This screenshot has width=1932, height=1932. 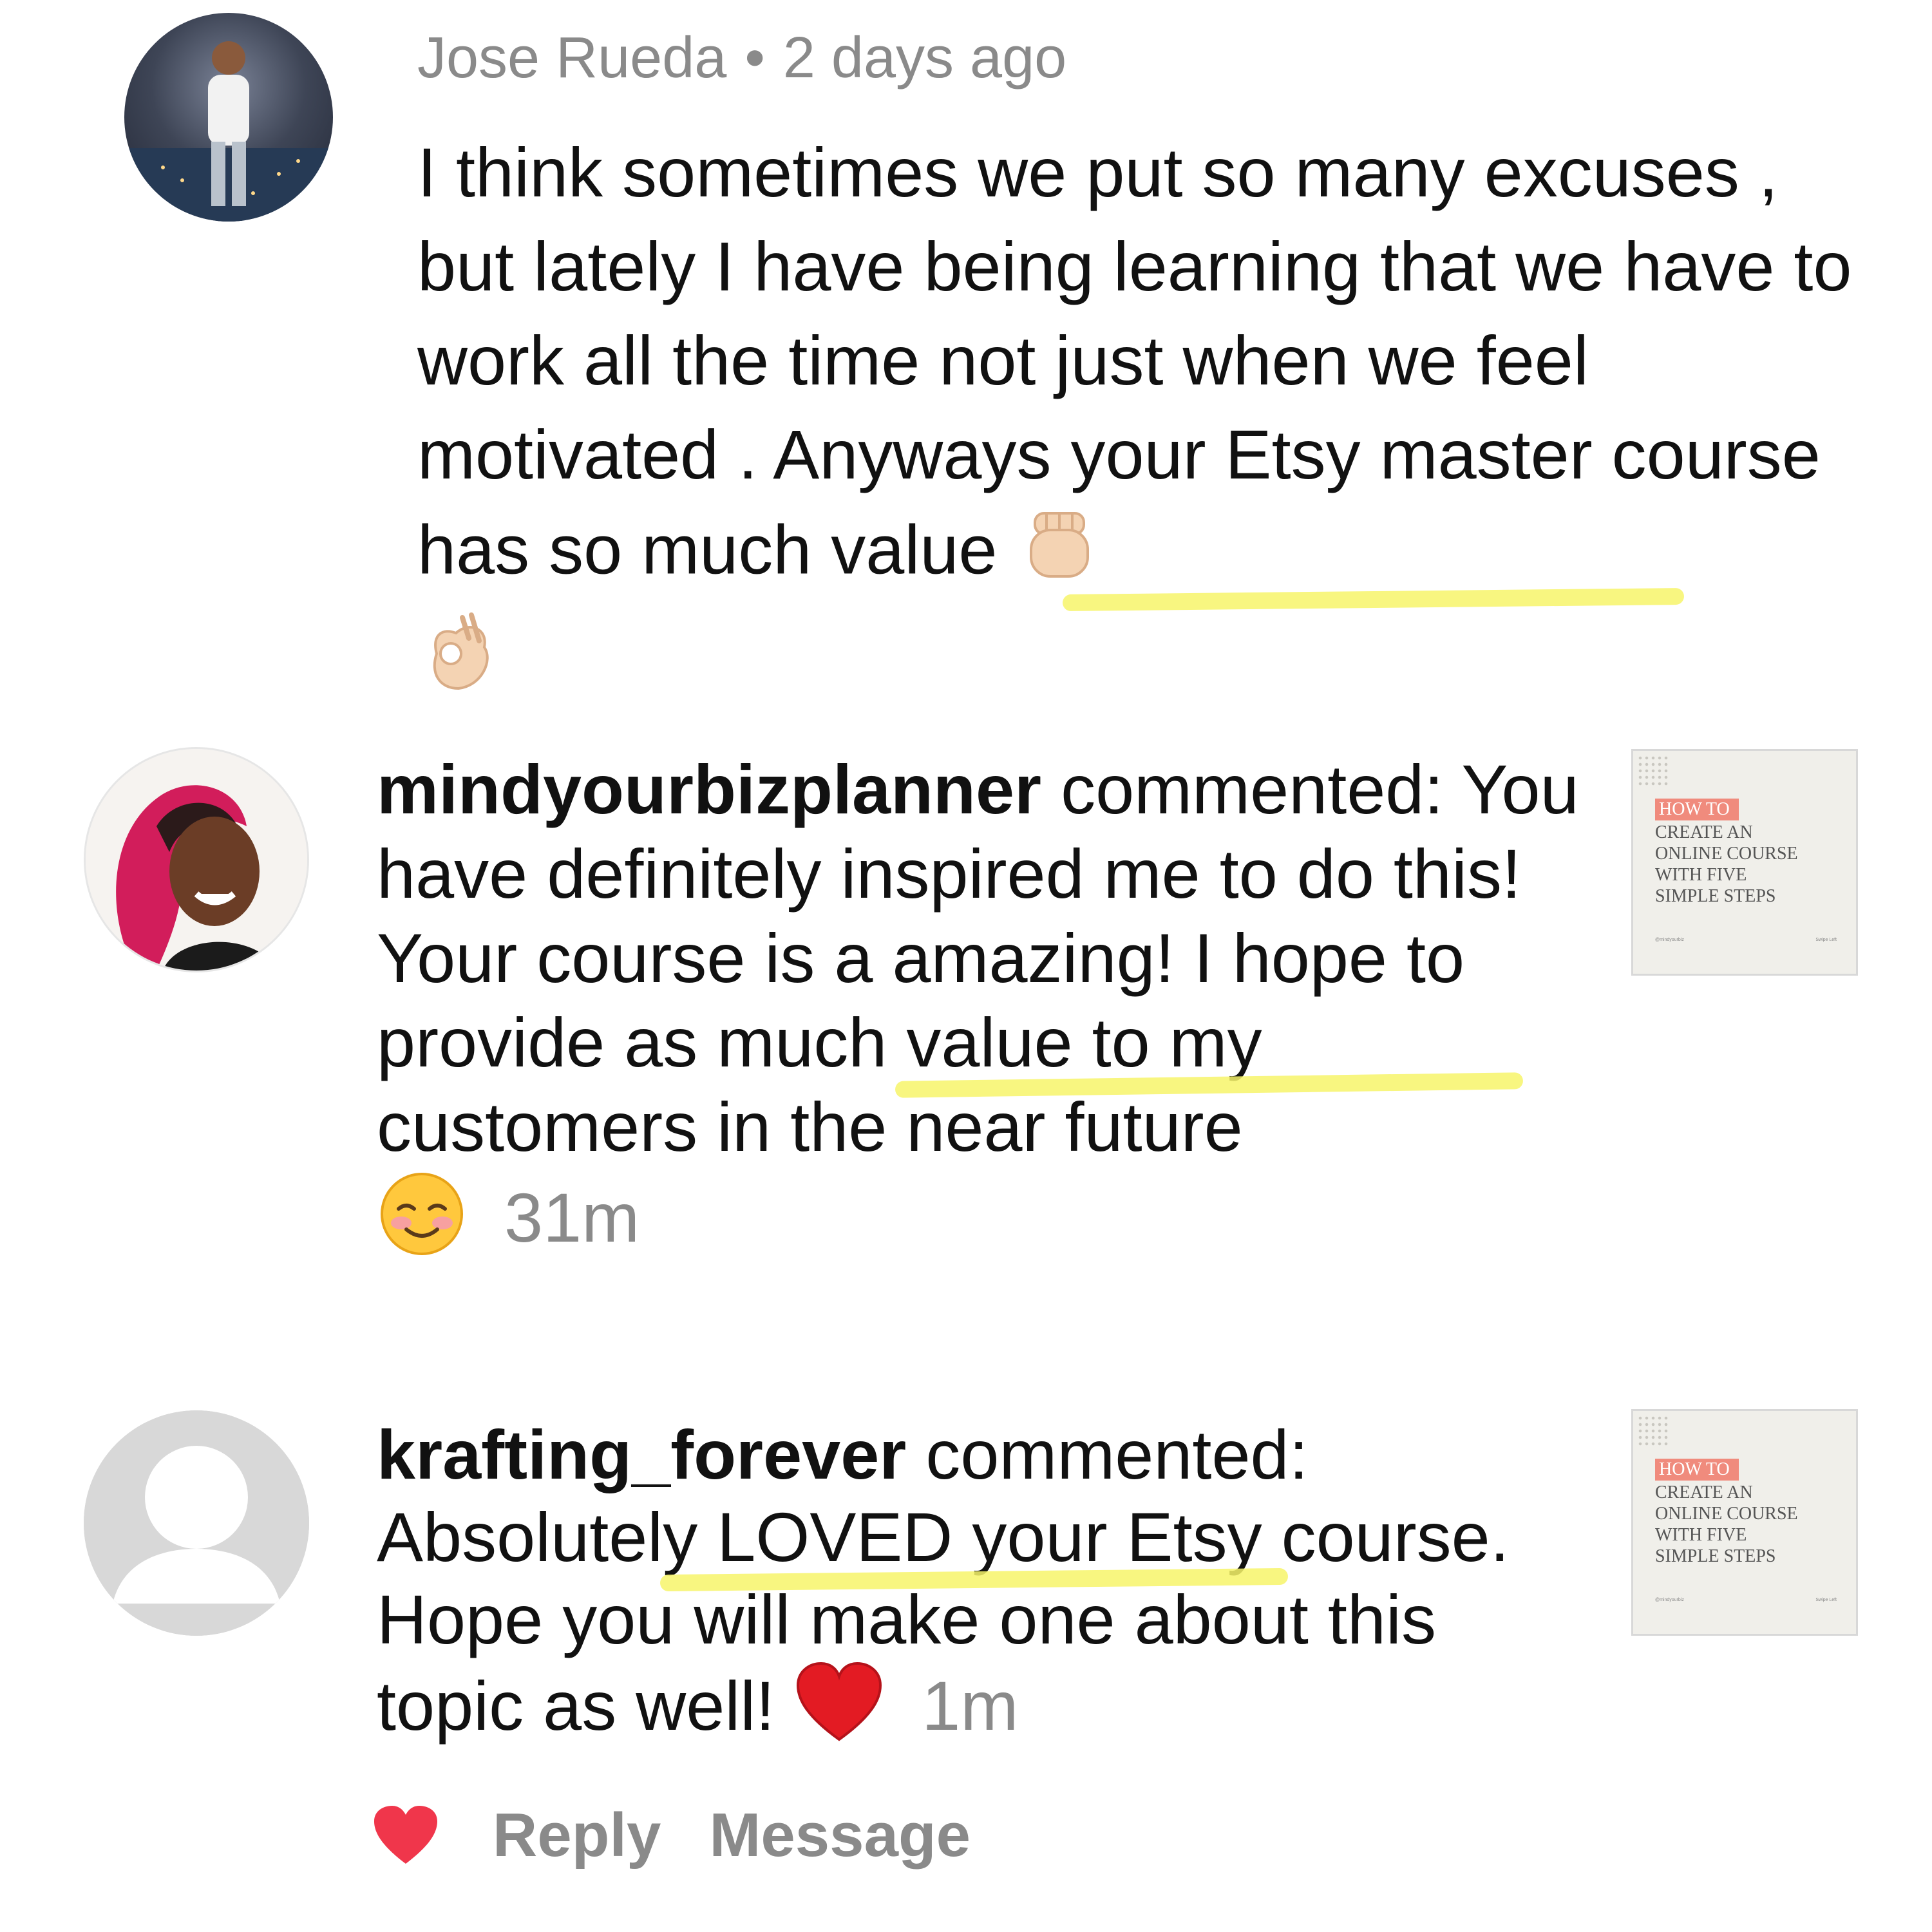 I want to click on comment-time: 2 days ago, so click(x=924, y=58).